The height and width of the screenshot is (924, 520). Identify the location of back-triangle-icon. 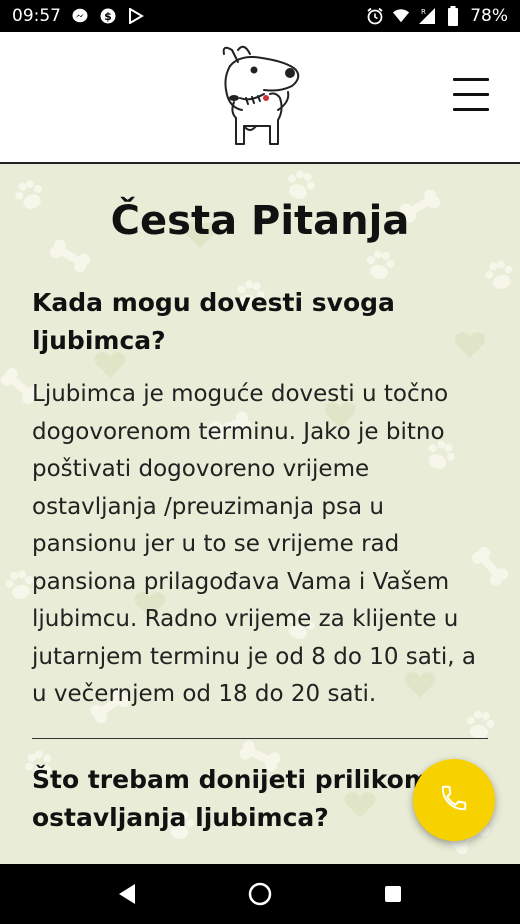
(126, 894).